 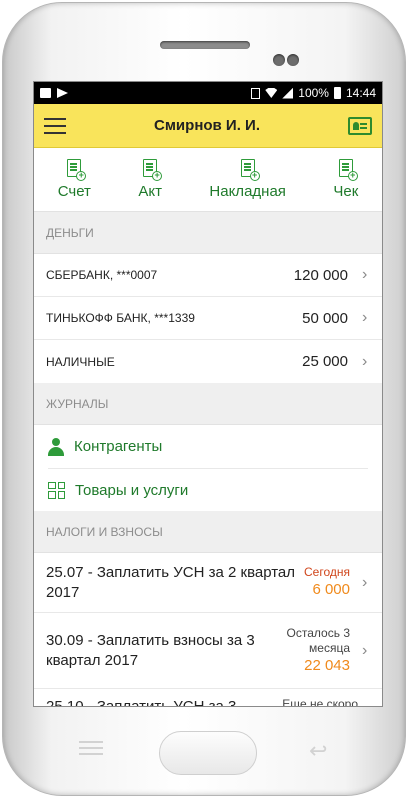 I want to click on money-row: СБЕРБАНК, ***0007 120 000 ›, so click(x=208, y=275).